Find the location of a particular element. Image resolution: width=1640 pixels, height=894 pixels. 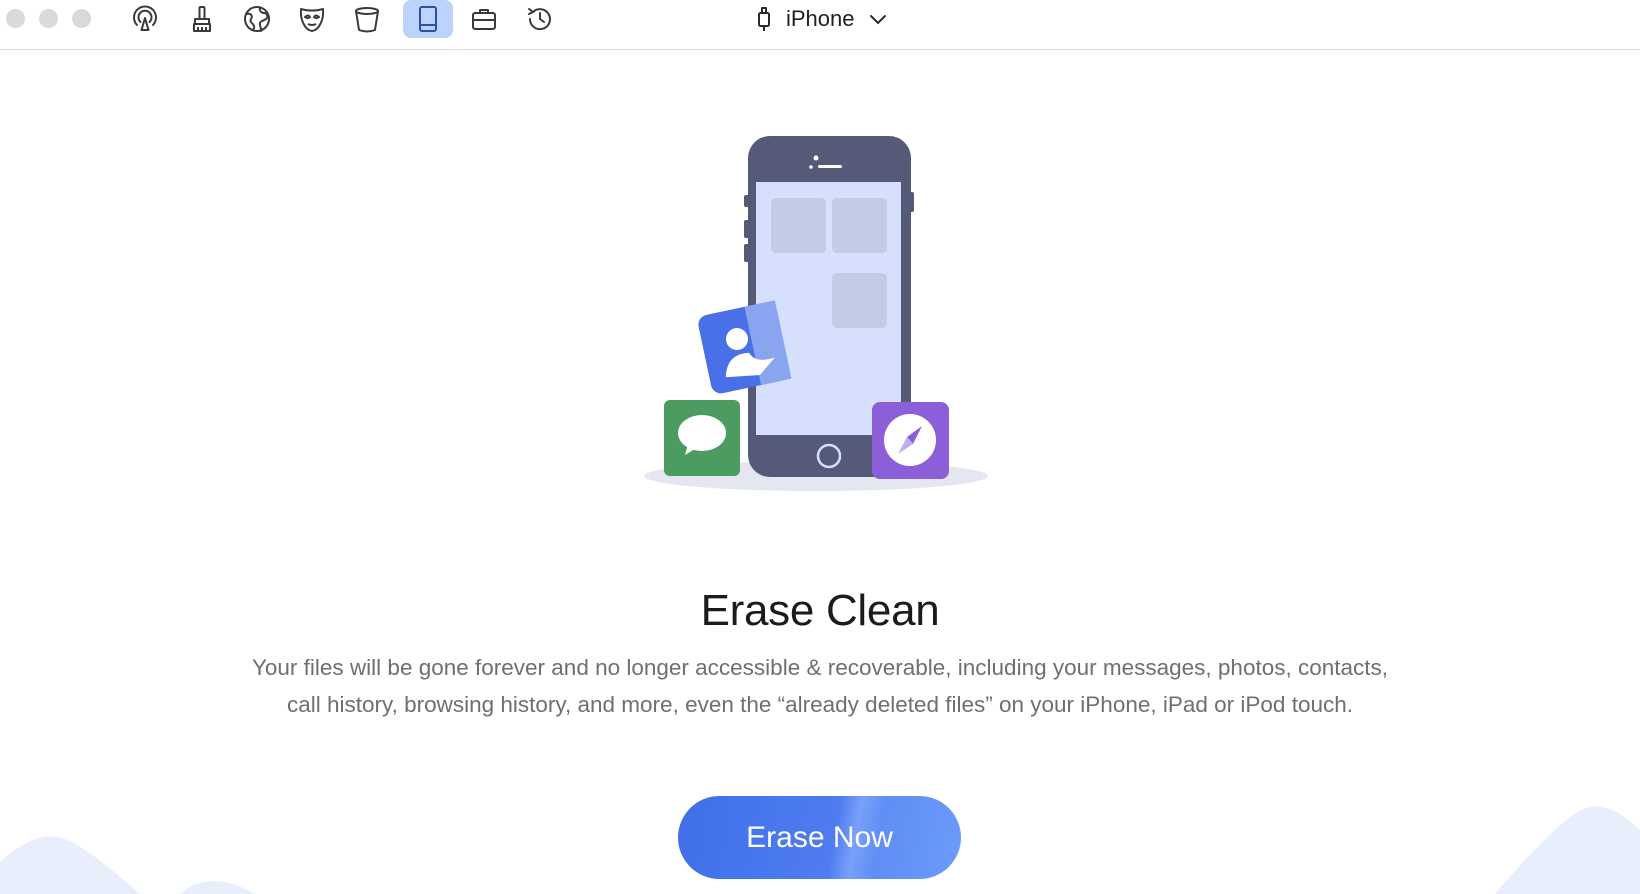

privacy-tool-button is located at coordinates (312, 19).